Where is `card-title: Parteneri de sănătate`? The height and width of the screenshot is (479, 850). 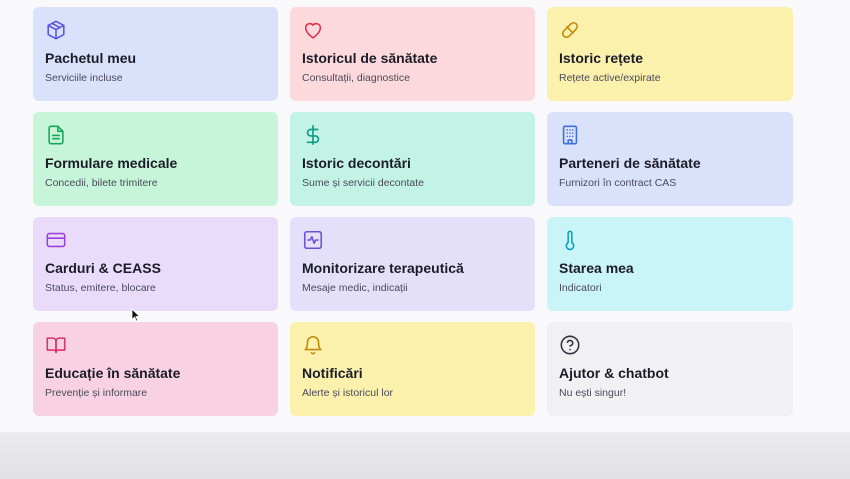
card-title: Parteneri de sănătate is located at coordinates (630, 163).